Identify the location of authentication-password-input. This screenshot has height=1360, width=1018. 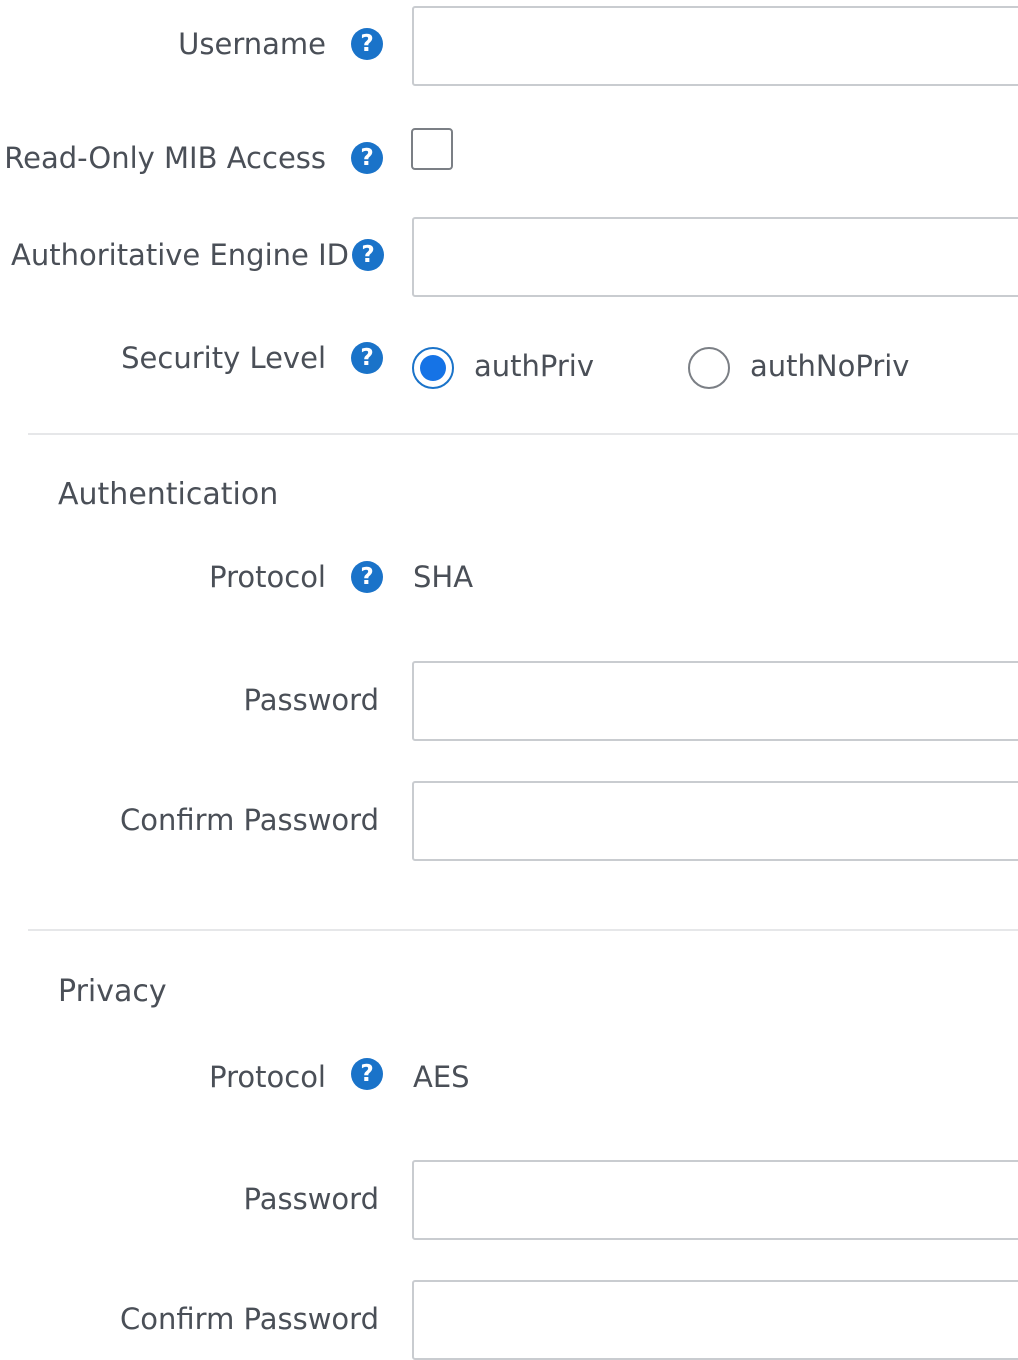
(715, 701).